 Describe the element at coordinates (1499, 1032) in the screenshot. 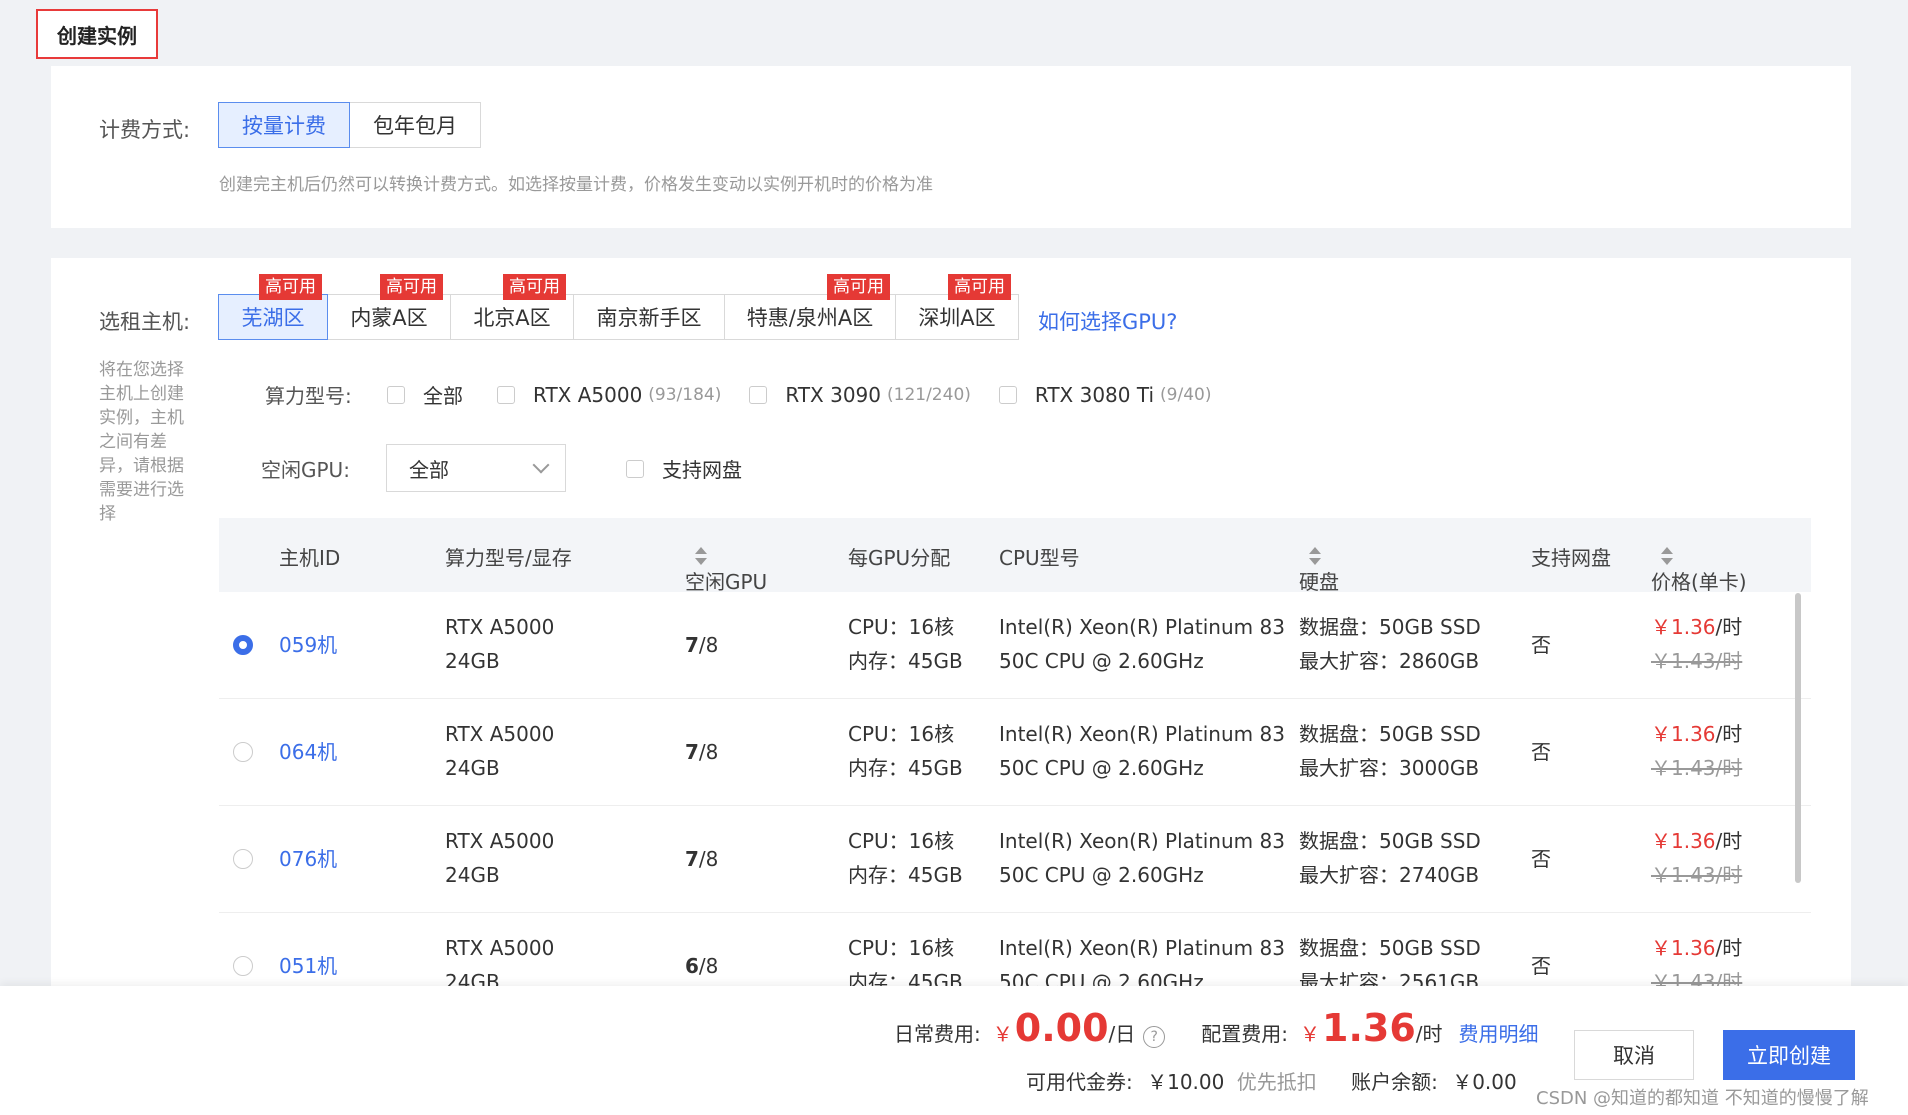

I see `cost-detail-link: 费用明细` at that location.